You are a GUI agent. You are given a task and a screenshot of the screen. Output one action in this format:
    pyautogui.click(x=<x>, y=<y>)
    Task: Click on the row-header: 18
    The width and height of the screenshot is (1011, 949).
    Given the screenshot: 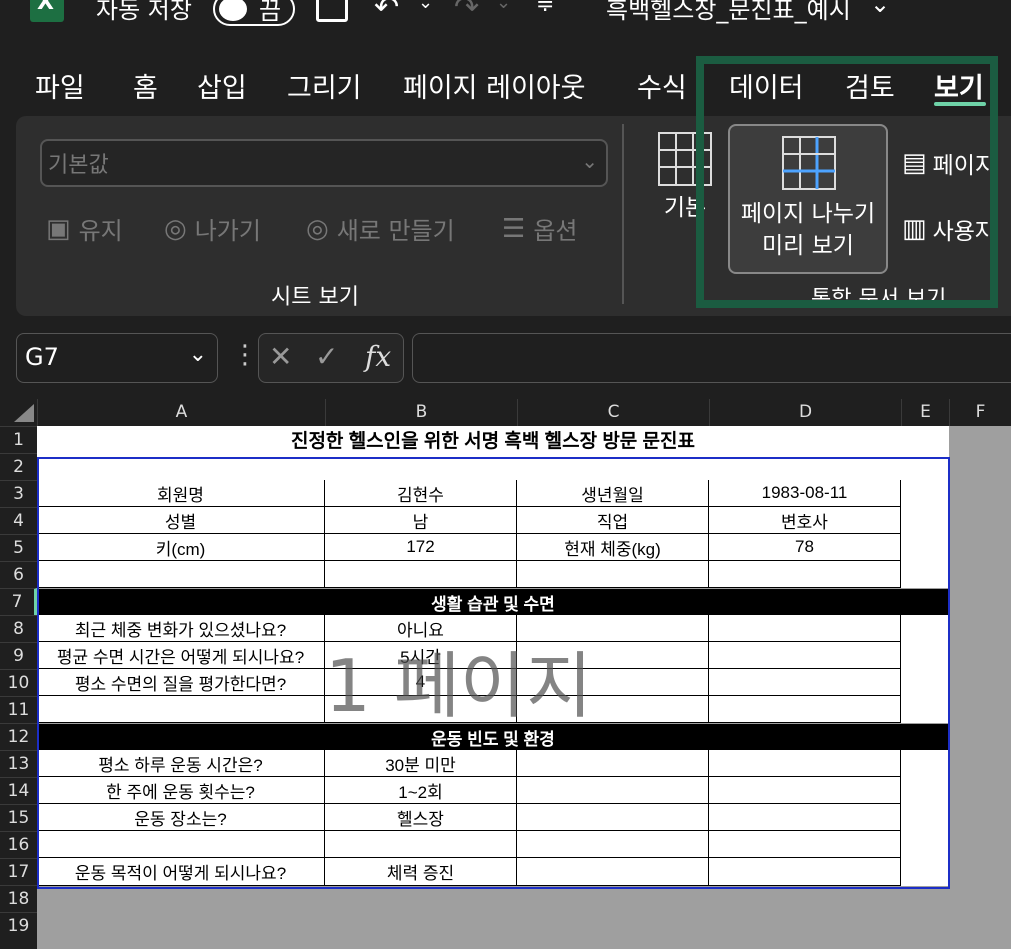 What is the action you would take?
    pyautogui.click(x=18, y=898)
    